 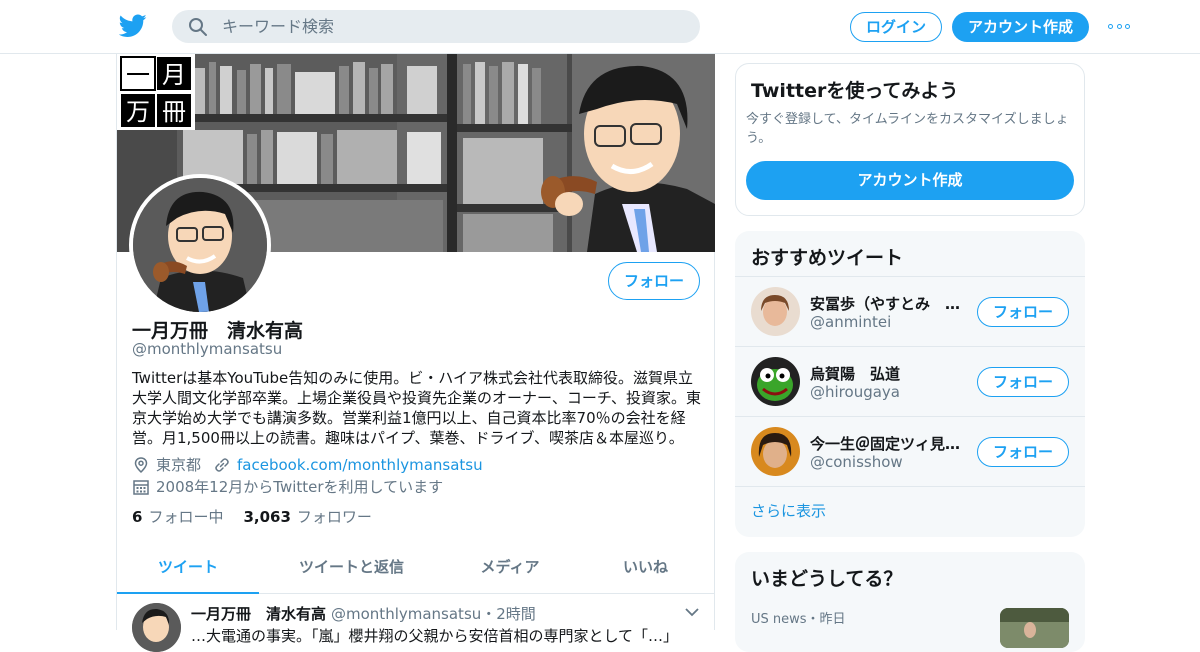 What do you see at coordinates (890, 443) in the screenshot?
I see `user-name: 今一生＠固定ツィ見てね` at bounding box center [890, 443].